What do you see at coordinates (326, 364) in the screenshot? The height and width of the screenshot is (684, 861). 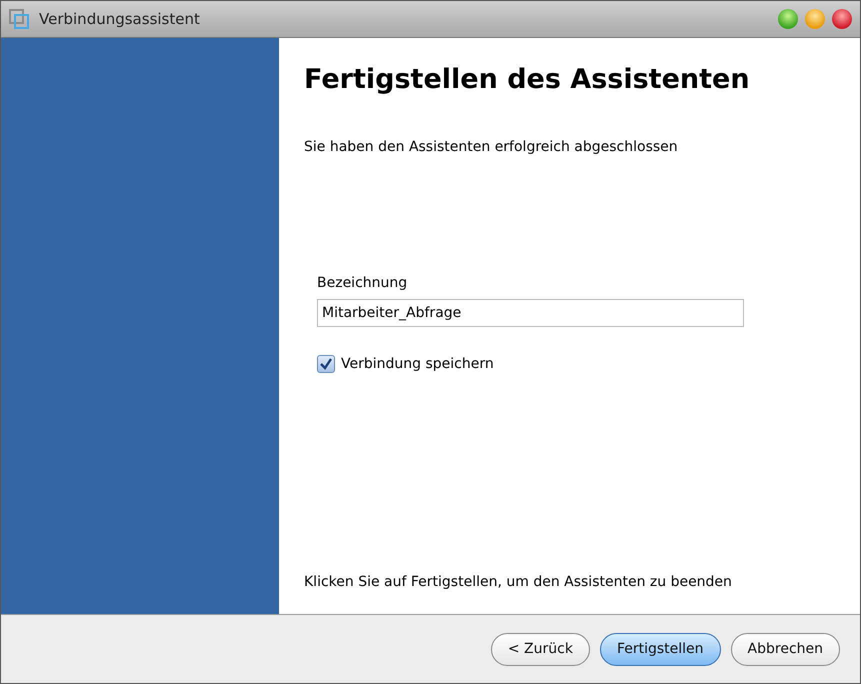 I see `save-checkbox` at bounding box center [326, 364].